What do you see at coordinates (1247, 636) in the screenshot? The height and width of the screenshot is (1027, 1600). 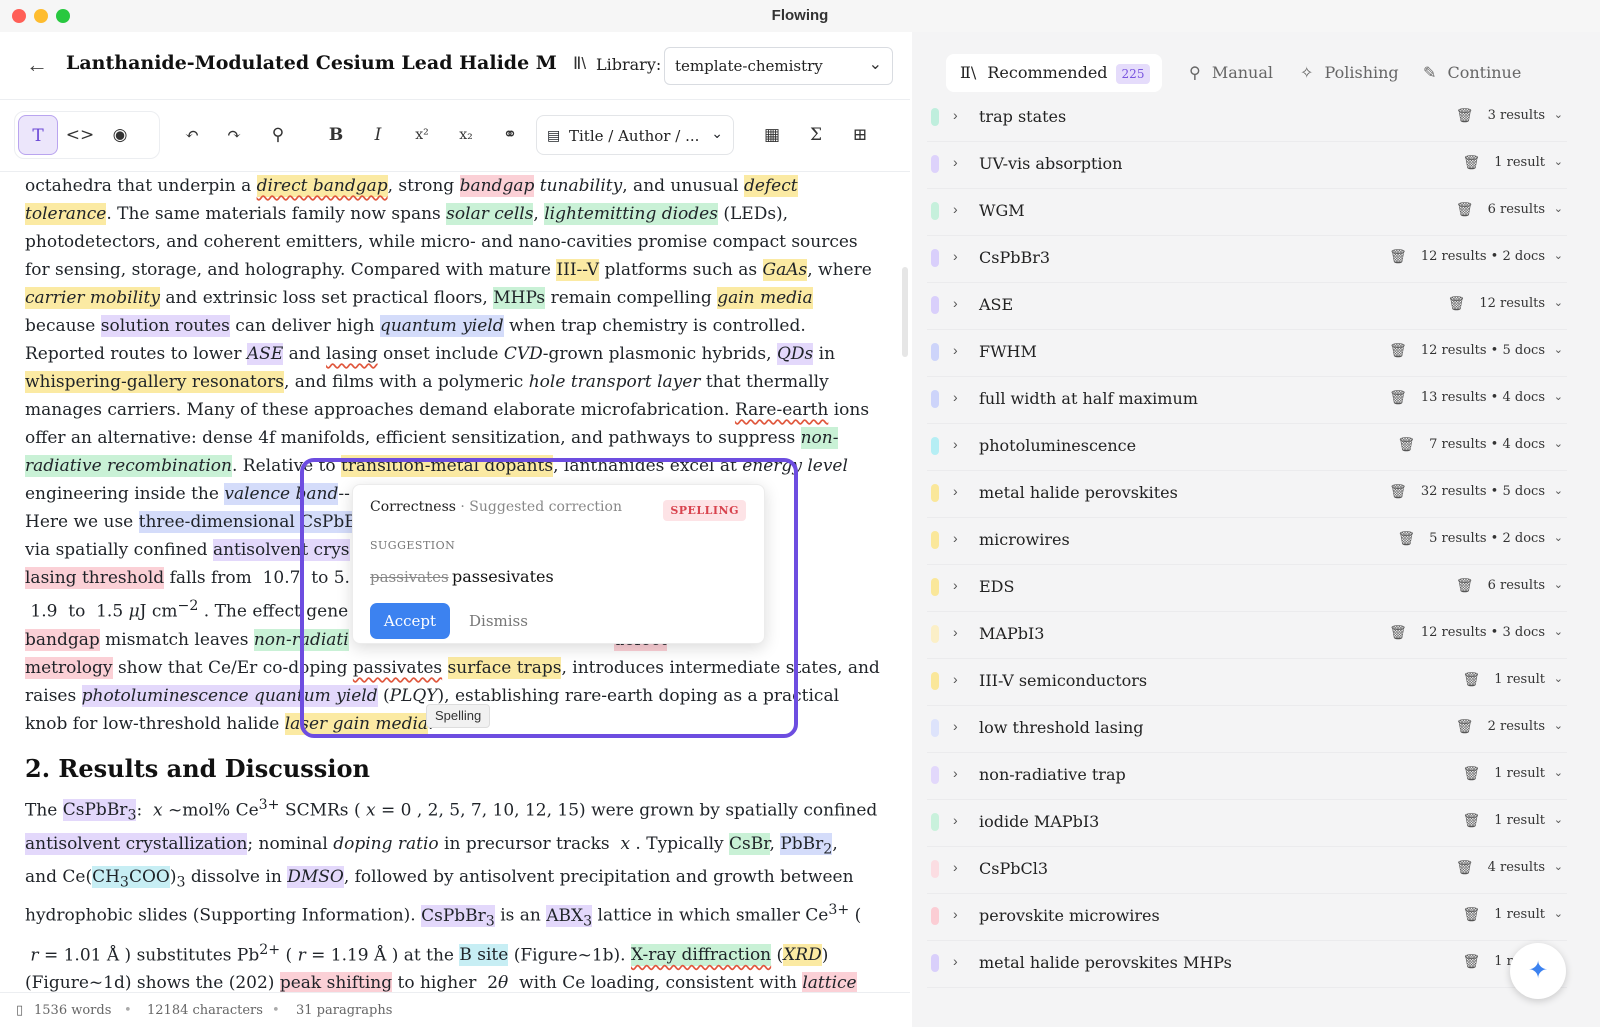 I see `term-row: › MAPbI3 🗑 12 results • 3 docs ⌄` at bounding box center [1247, 636].